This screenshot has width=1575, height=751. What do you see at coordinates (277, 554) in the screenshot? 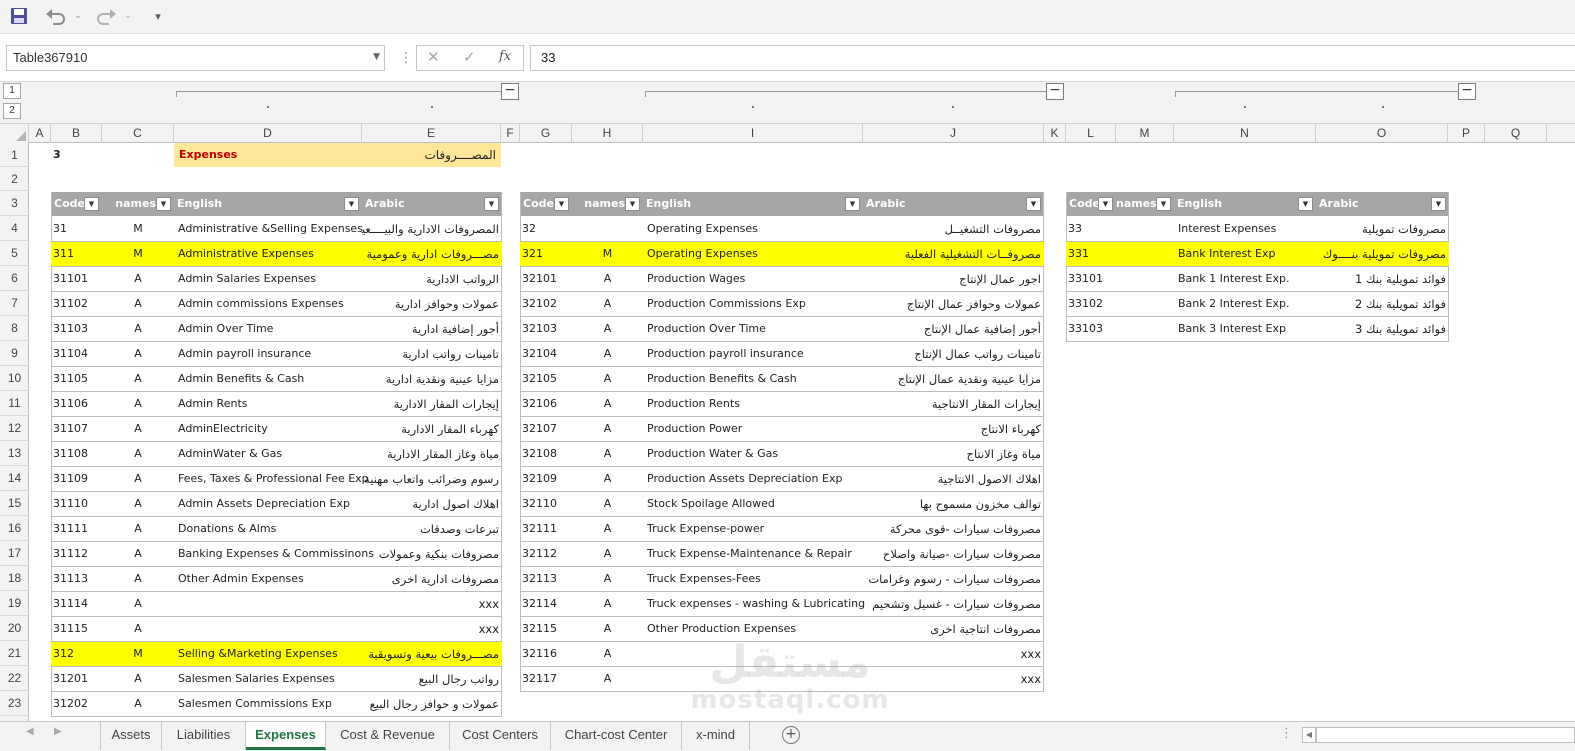
I see `english-cell: Banking Expenses & Commissinons` at bounding box center [277, 554].